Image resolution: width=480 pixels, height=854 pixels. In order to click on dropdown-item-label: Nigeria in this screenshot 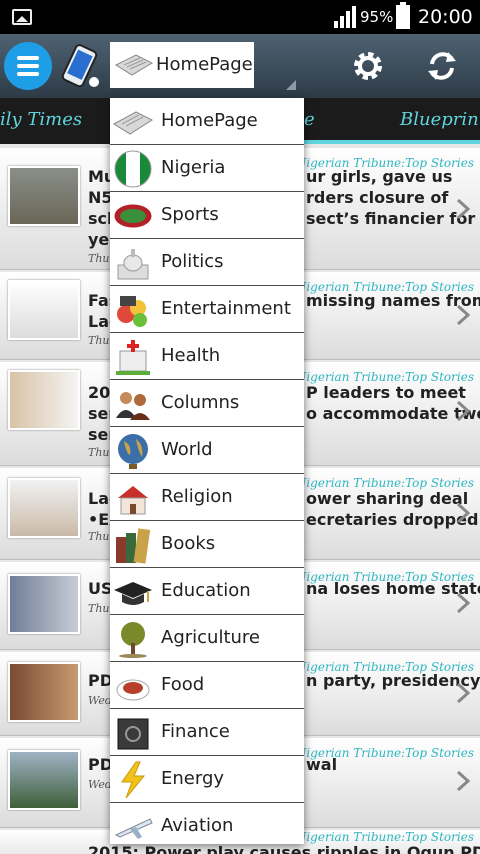, I will do `click(193, 167)`.